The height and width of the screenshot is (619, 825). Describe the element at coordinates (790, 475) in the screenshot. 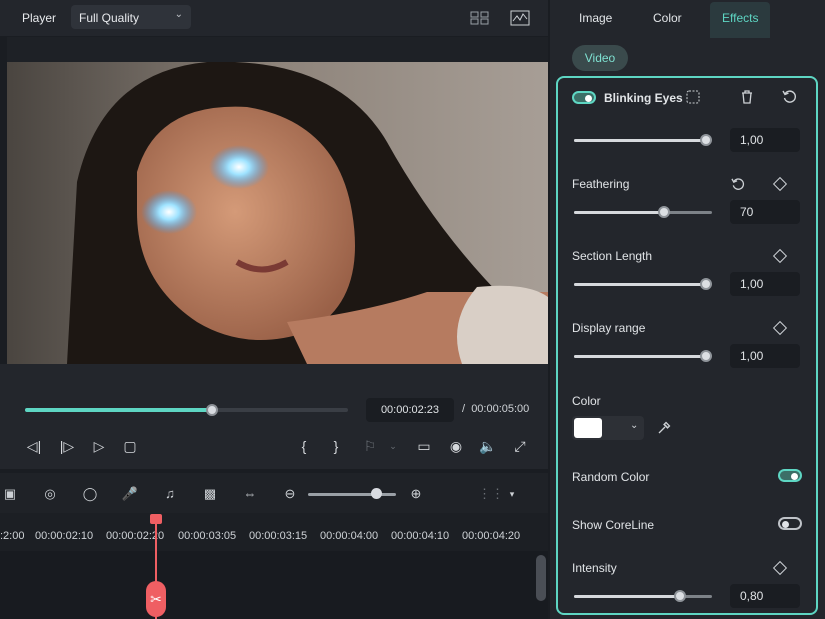

I see `random-color-toggle` at that location.